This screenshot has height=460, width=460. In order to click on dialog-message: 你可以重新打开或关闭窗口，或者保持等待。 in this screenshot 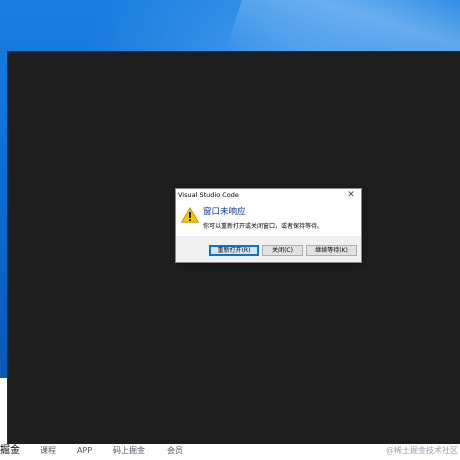, I will do `click(263, 226)`.